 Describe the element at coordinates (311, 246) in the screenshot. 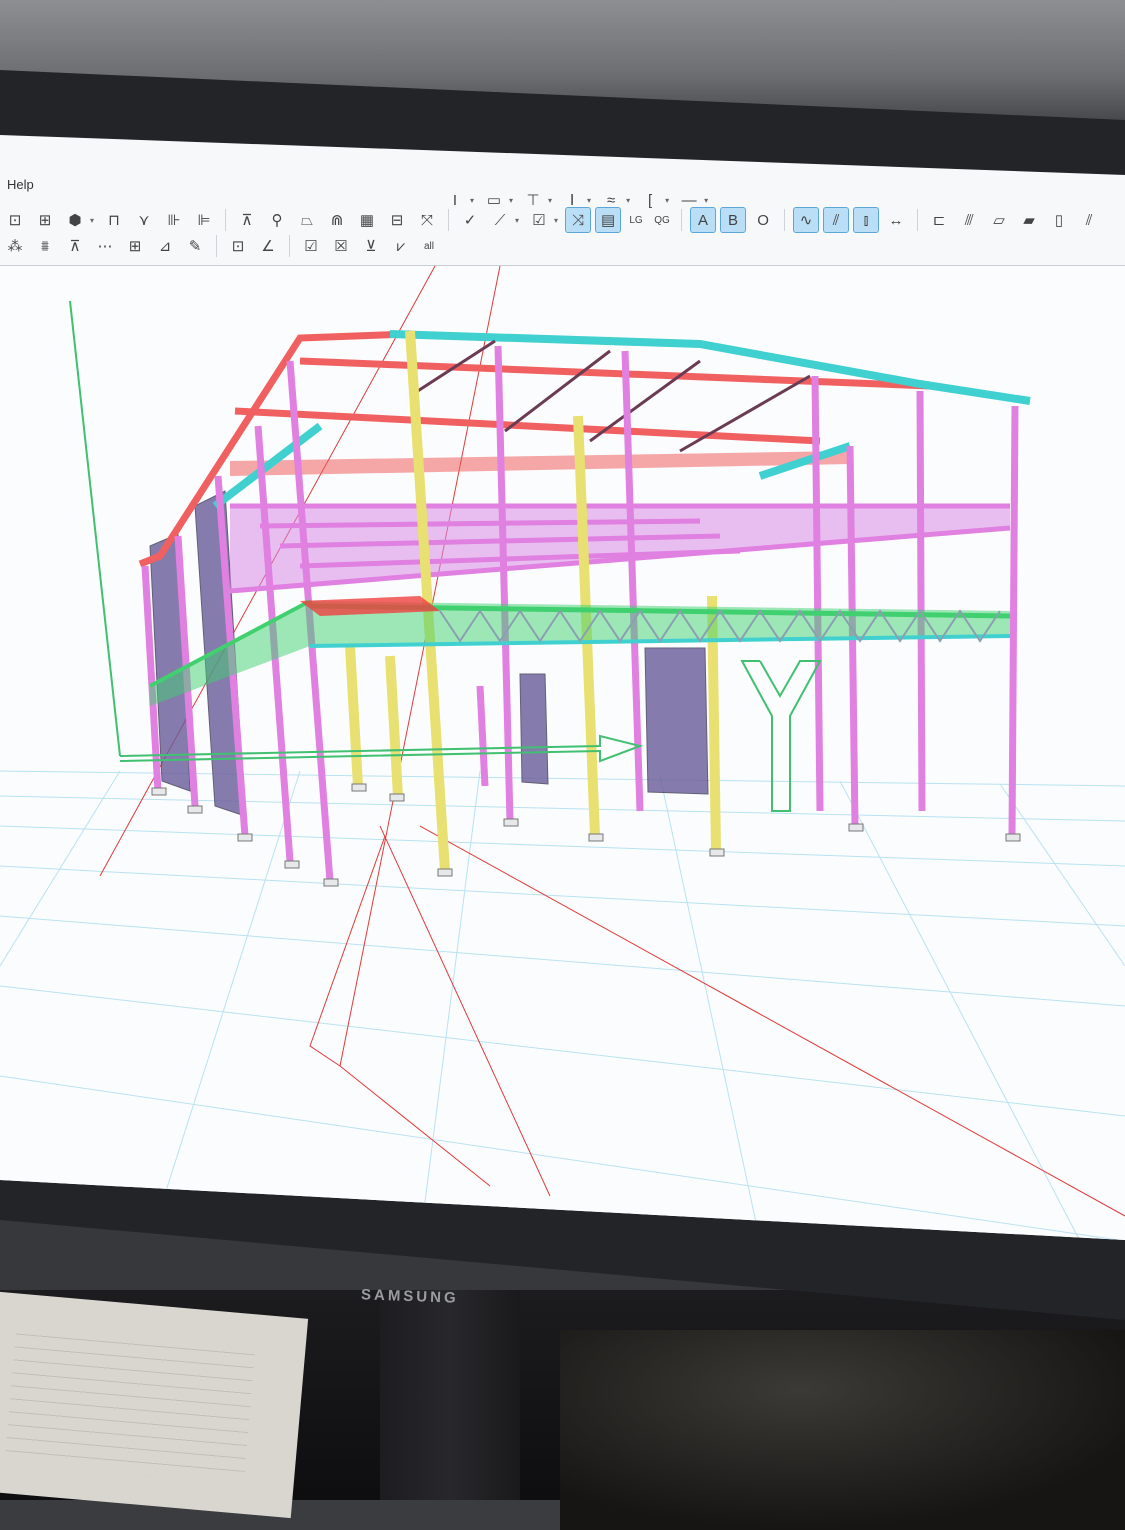

I see `check-list-icon: ☑` at that location.